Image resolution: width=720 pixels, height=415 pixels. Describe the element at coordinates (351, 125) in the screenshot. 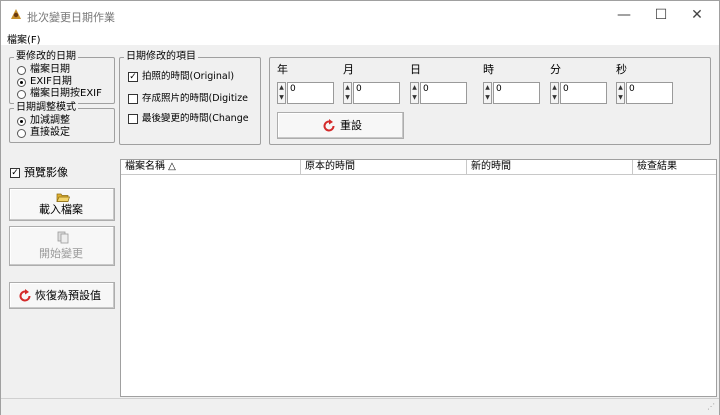

I see `reset-button-label: 重設` at that location.